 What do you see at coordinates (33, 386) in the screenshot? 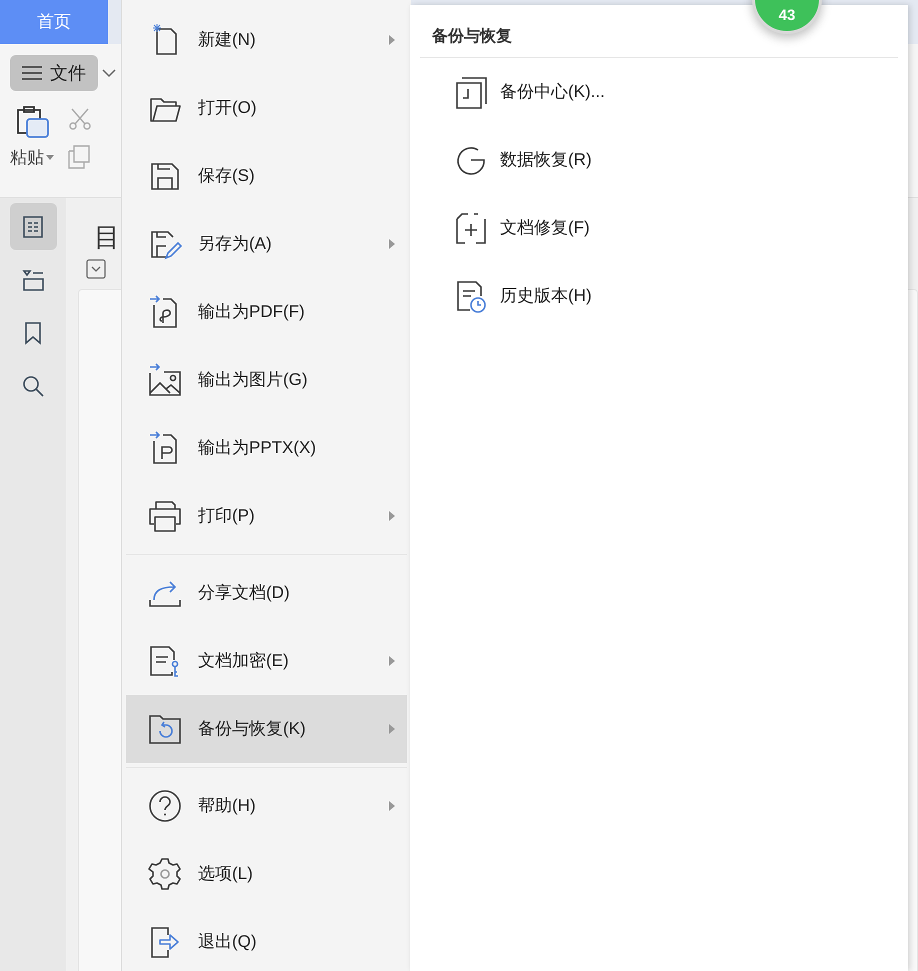
I see `search-icon` at bounding box center [33, 386].